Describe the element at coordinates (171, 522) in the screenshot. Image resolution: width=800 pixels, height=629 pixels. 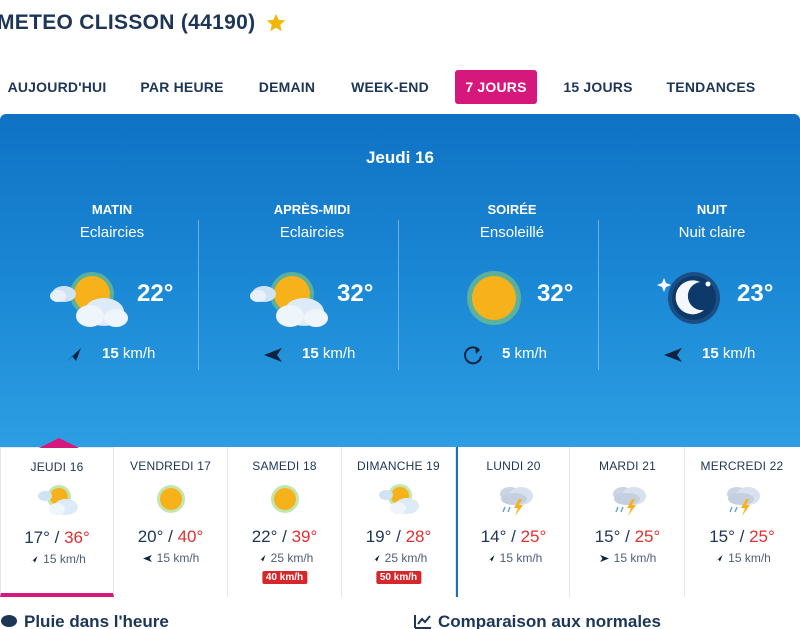
I see `day-card-vendredi-17: VENDREDI 17 20° / 40° 15 km/h` at that location.